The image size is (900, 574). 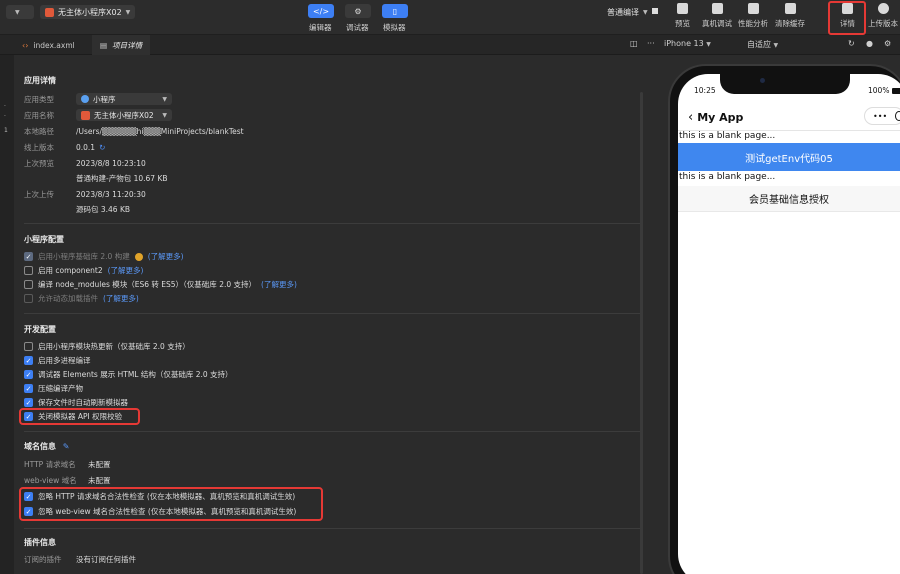 I want to click on close-circle-icon, so click(x=897, y=116).